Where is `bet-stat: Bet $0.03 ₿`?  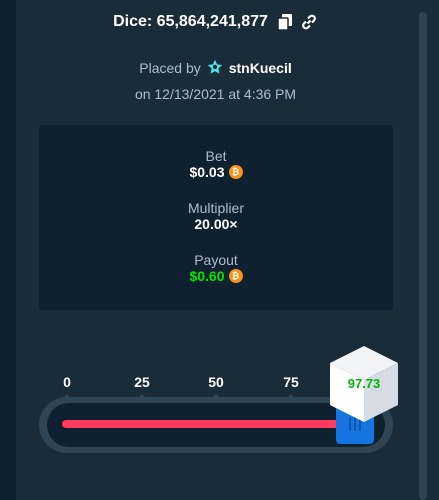
bet-stat: Bet $0.03 ₿ is located at coordinates (216, 165).